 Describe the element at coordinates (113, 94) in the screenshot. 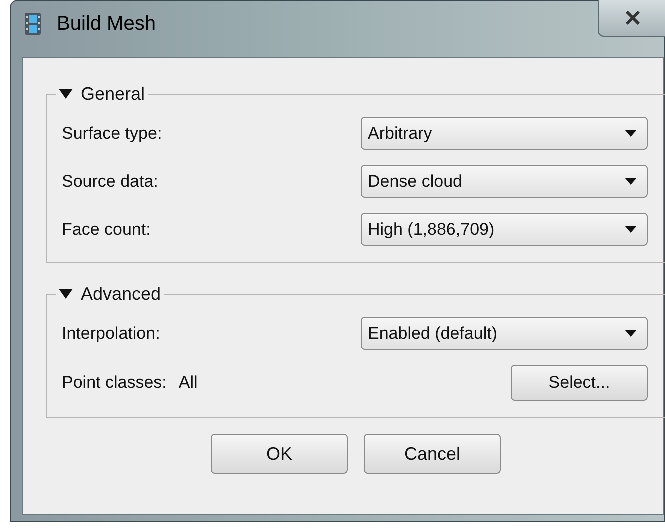

I see `group-title: General` at that location.